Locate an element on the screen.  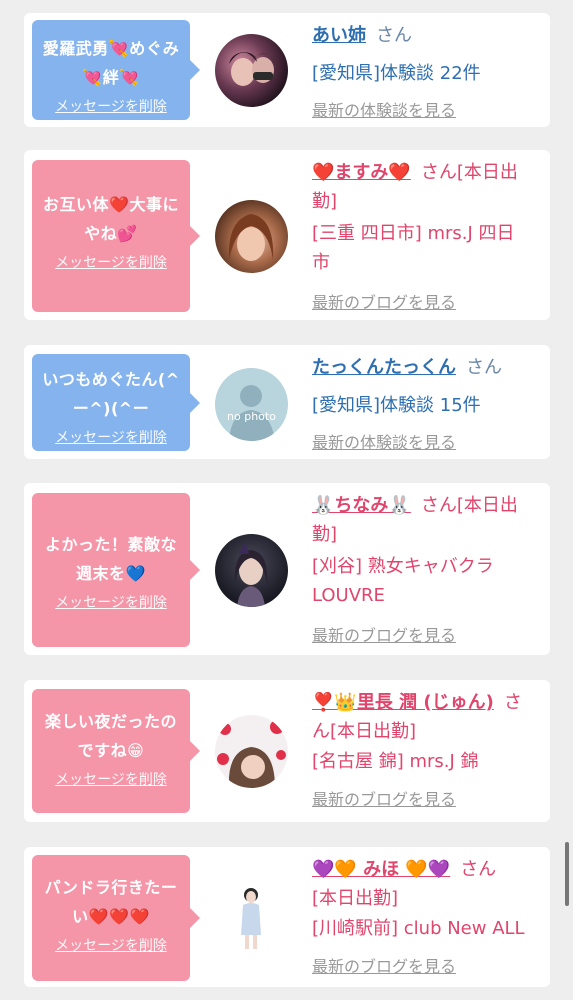
message-text: い❤️❤️❤️ is located at coordinates (111, 916).